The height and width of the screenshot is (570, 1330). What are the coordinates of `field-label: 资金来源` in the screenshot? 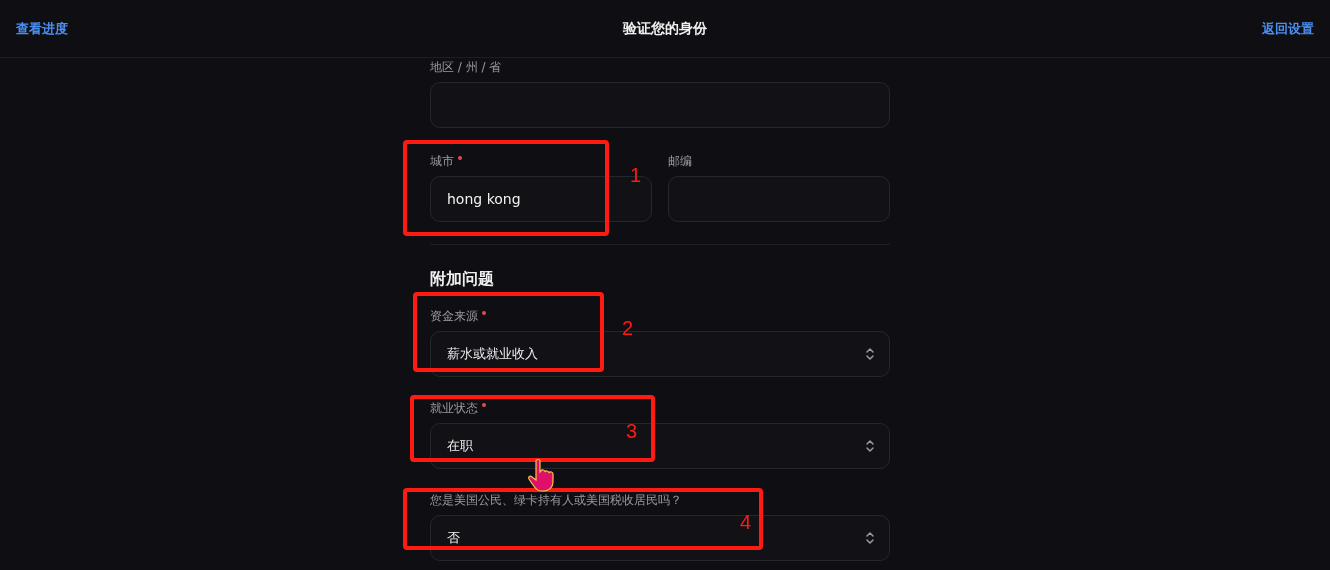 It's located at (454, 316).